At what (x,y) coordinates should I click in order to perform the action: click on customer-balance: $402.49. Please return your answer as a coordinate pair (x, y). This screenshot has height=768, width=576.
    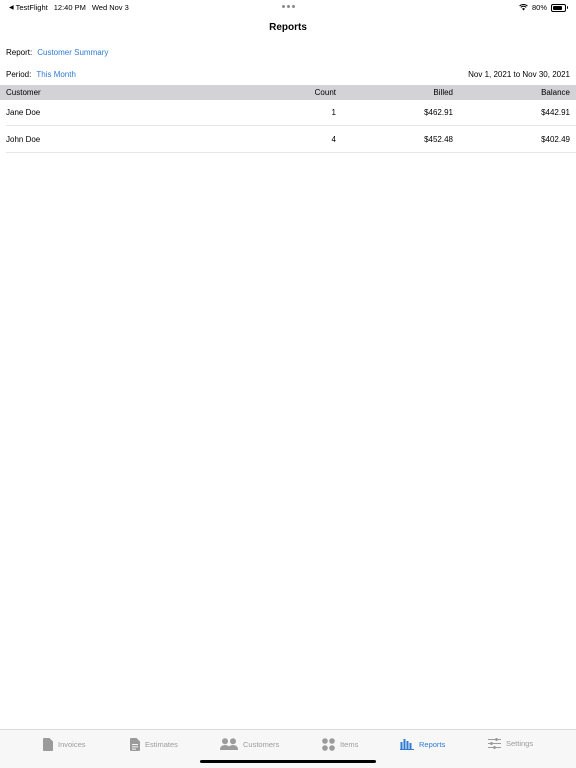
    Looking at the image, I should click on (555, 139).